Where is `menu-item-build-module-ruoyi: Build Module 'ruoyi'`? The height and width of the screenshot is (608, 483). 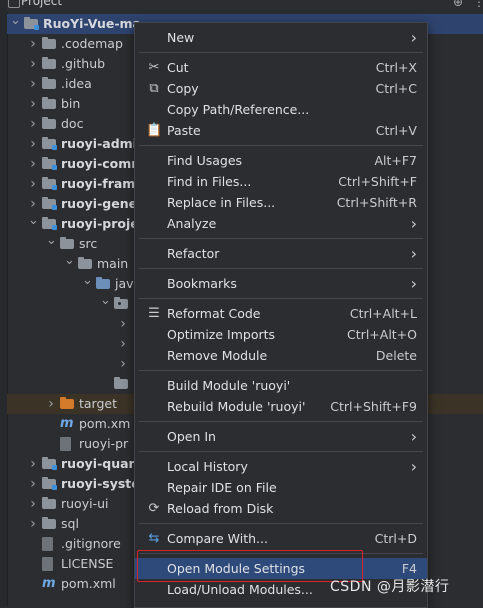
menu-item-build-module-ruoyi: Build Module 'ruoyi' is located at coordinates (281, 385).